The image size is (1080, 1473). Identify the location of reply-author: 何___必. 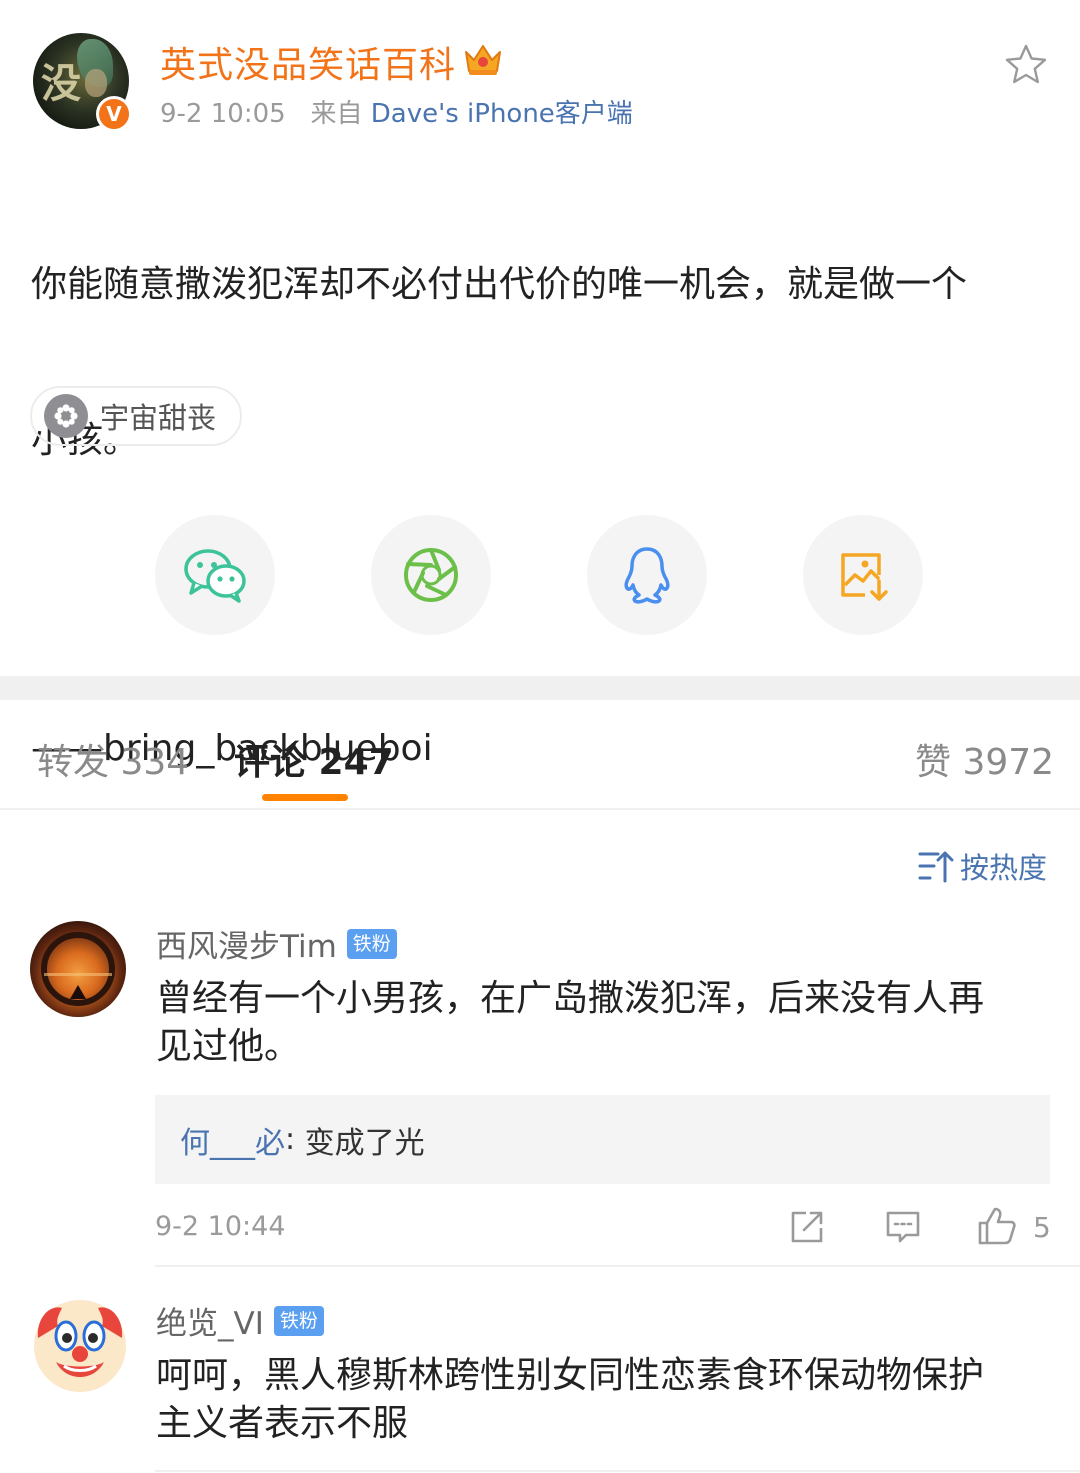
(232, 1140).